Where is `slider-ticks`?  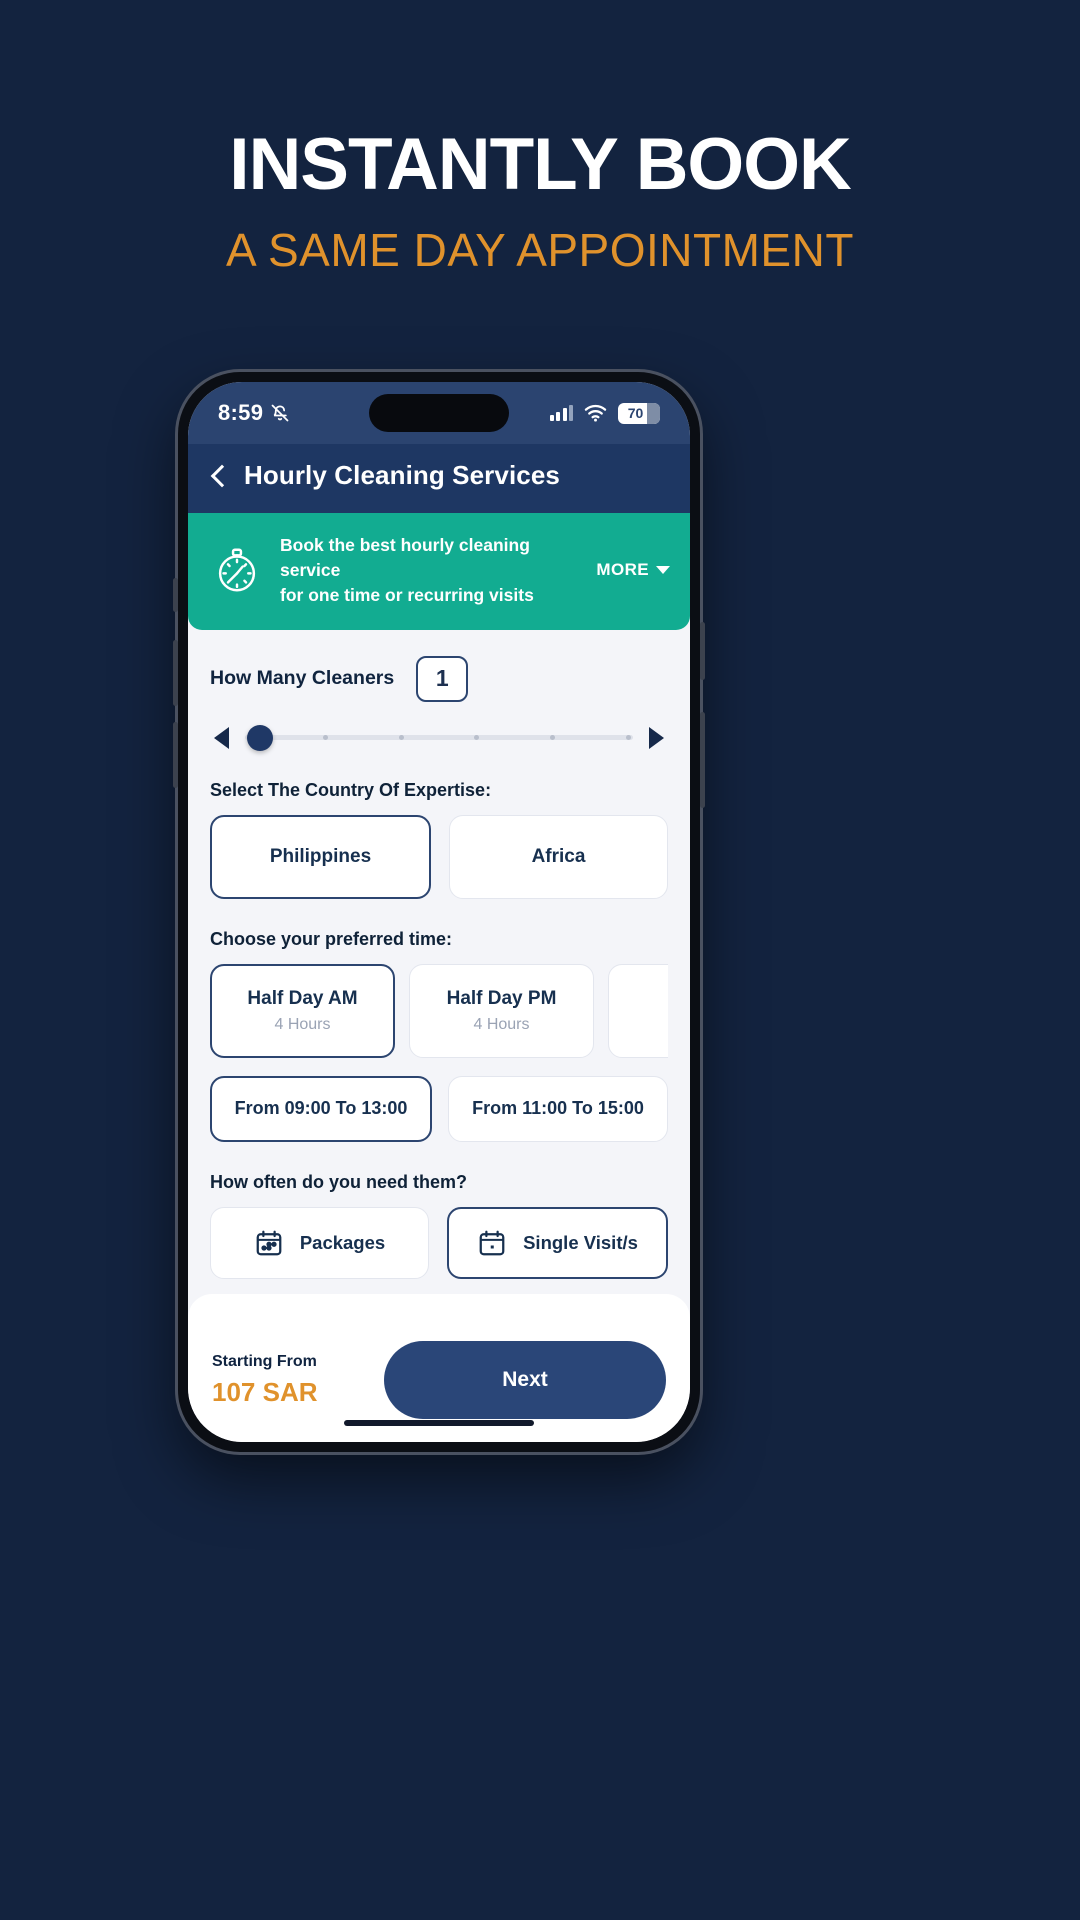
slider-ticks is located at coordinates (439, 738).